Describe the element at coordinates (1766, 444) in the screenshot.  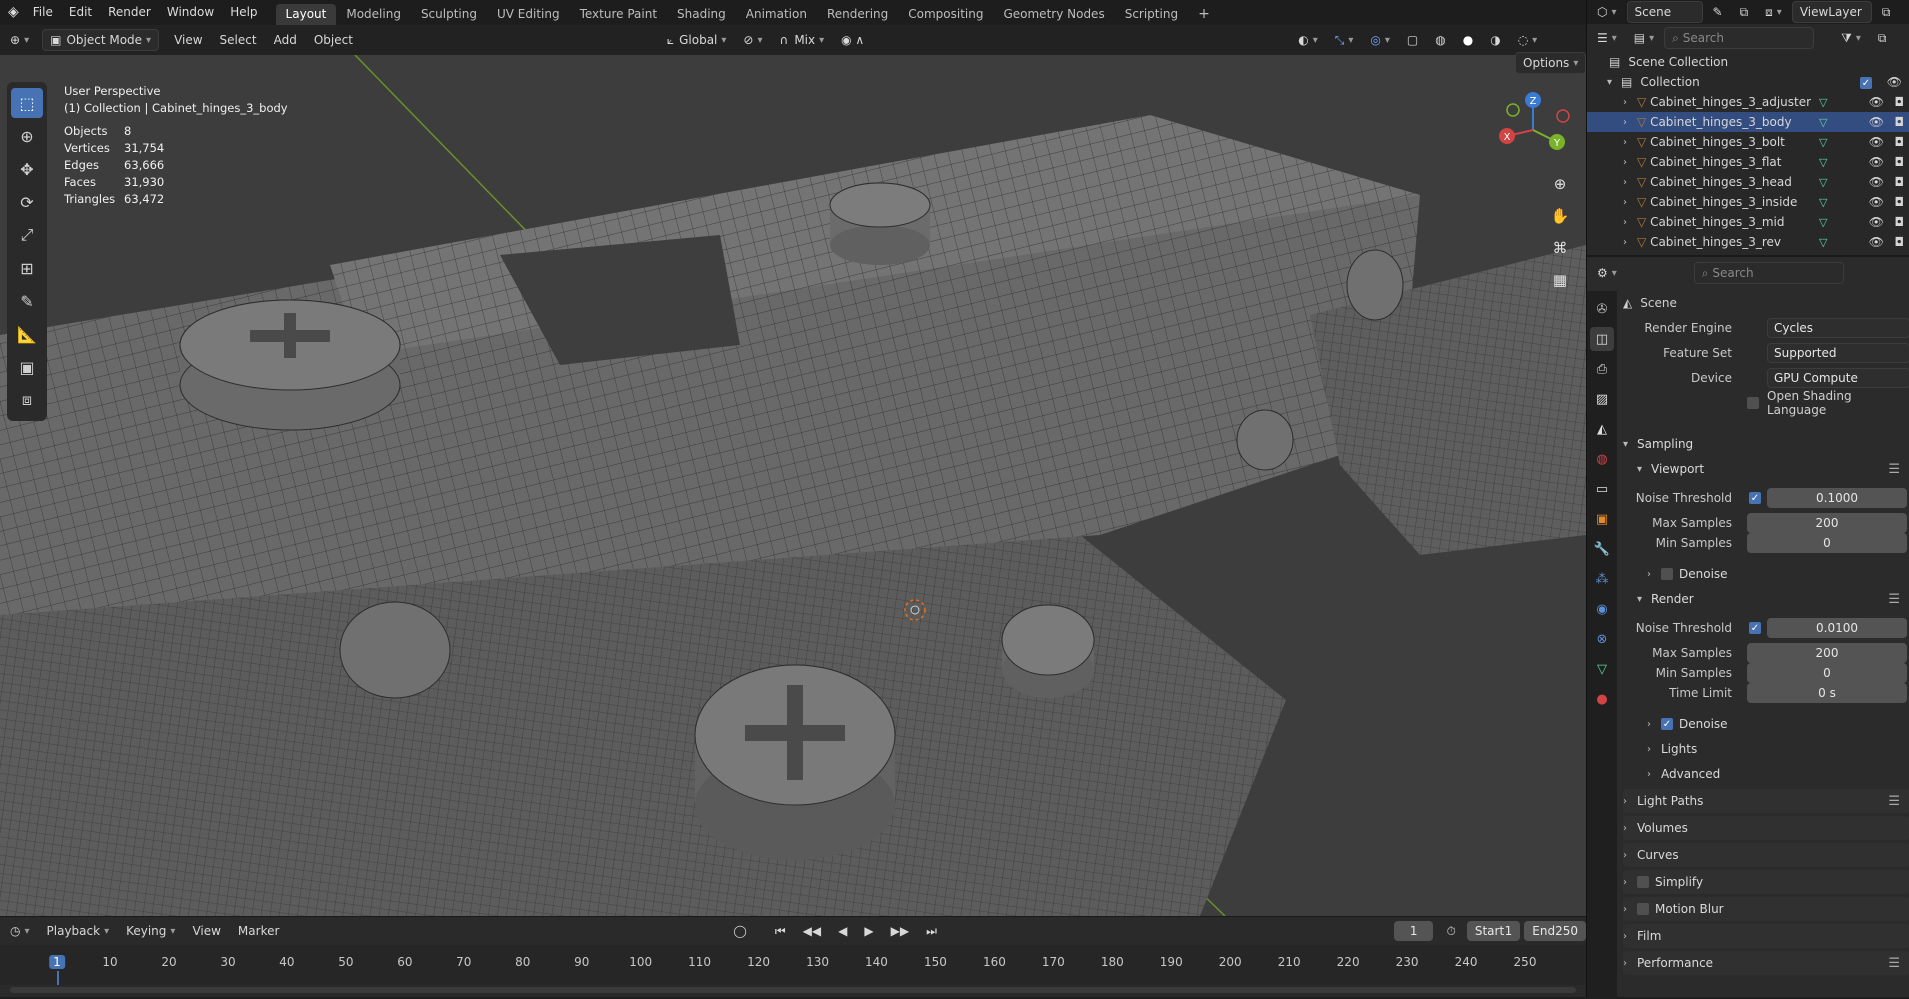
I see `sampling-panel: ▾ Sampling` at that location.